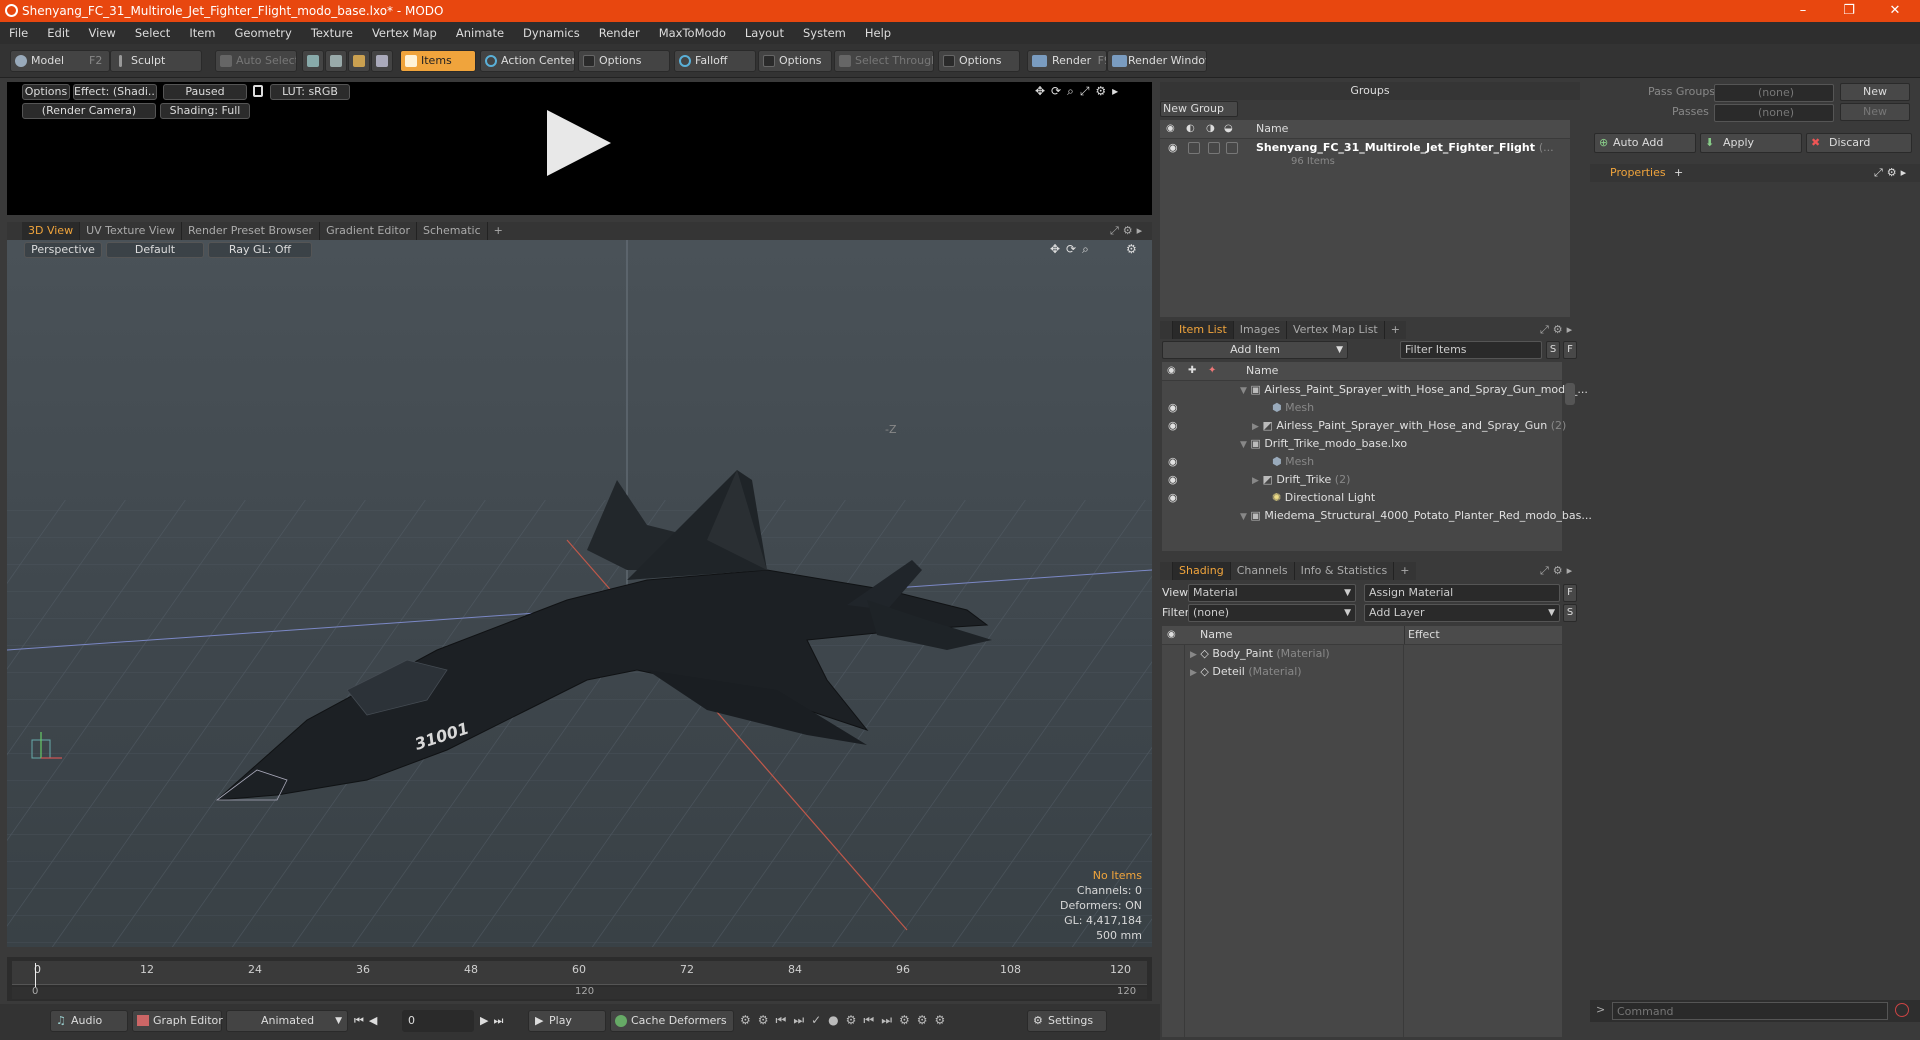 Image resolution: width=1920 pixels, height=1040 pixels. What do you see at coordinates (1131, 249) in the screenshot?
I see `viewport-settings-icon: ⚙` at bounding box center [1131, 249].